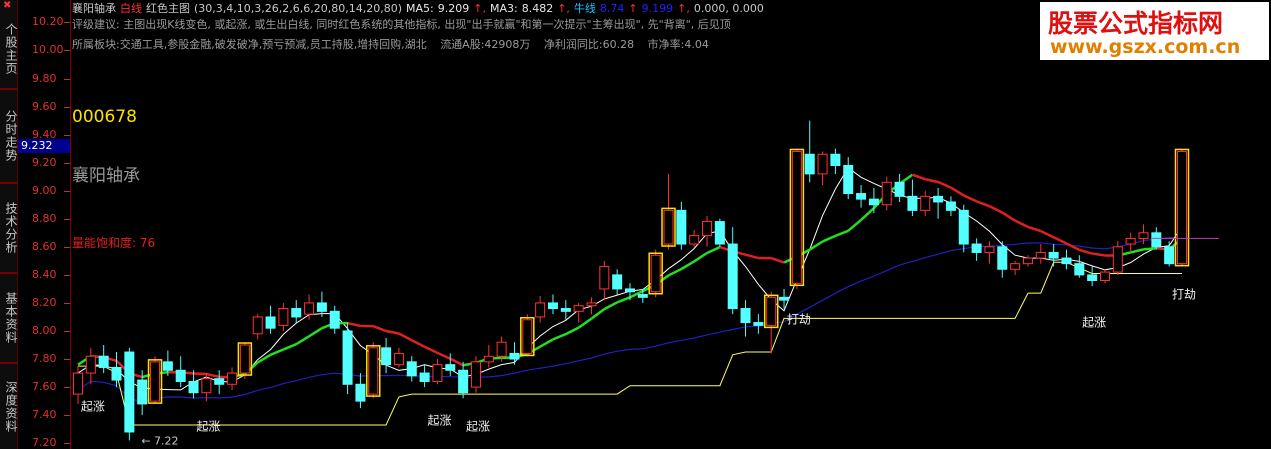 This screenshot has width=1271, height=449. Describe the element at coordinates (9, 407) in the screenshot. I see `tab-deep-info: 深度资料` at that location.